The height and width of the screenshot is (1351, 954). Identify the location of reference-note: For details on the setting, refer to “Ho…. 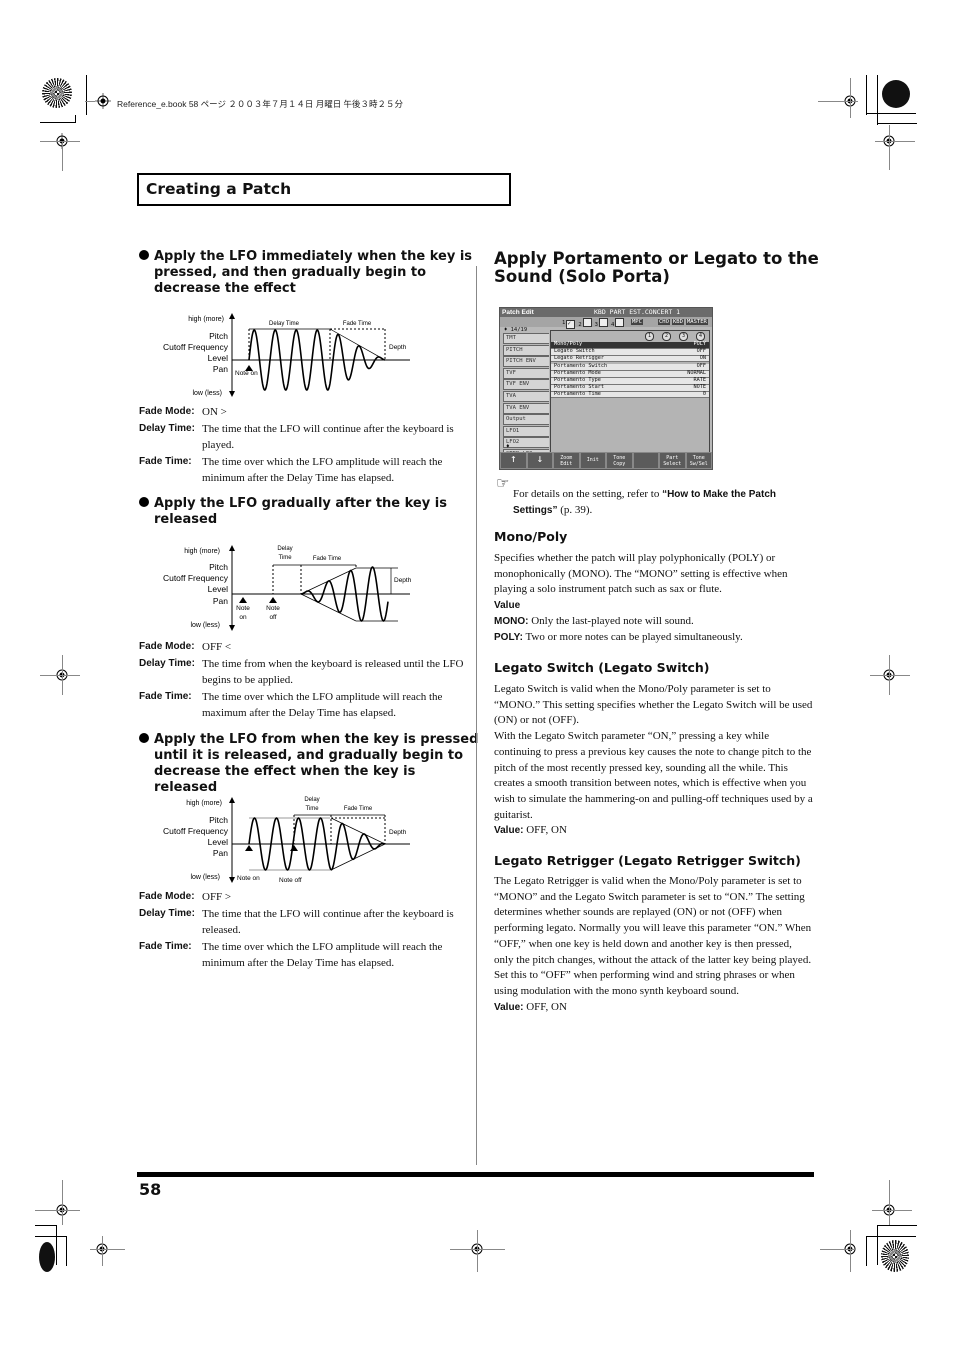
(644, 502).